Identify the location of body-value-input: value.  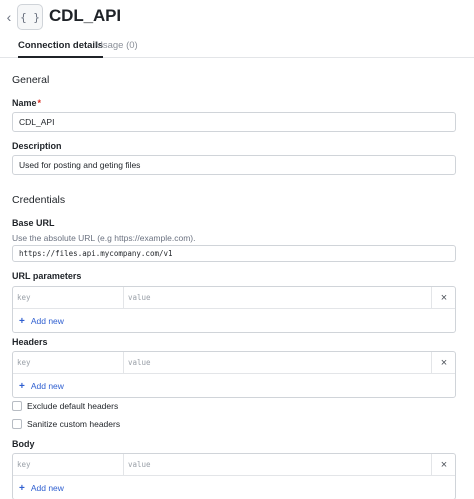
(278, 464).